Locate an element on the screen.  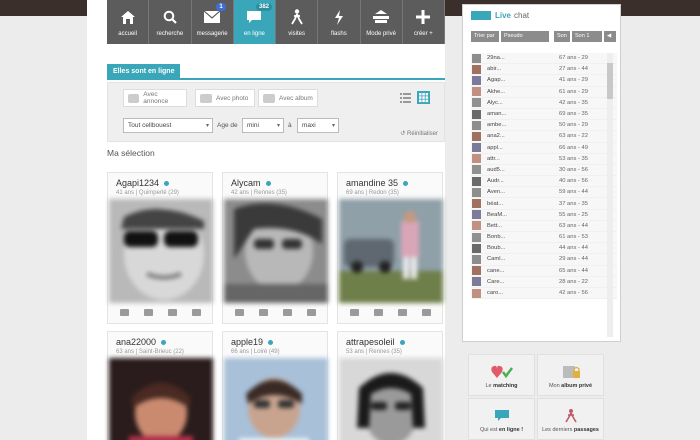
region-select: Tout cellbouest is located at coordinates (168, 125).